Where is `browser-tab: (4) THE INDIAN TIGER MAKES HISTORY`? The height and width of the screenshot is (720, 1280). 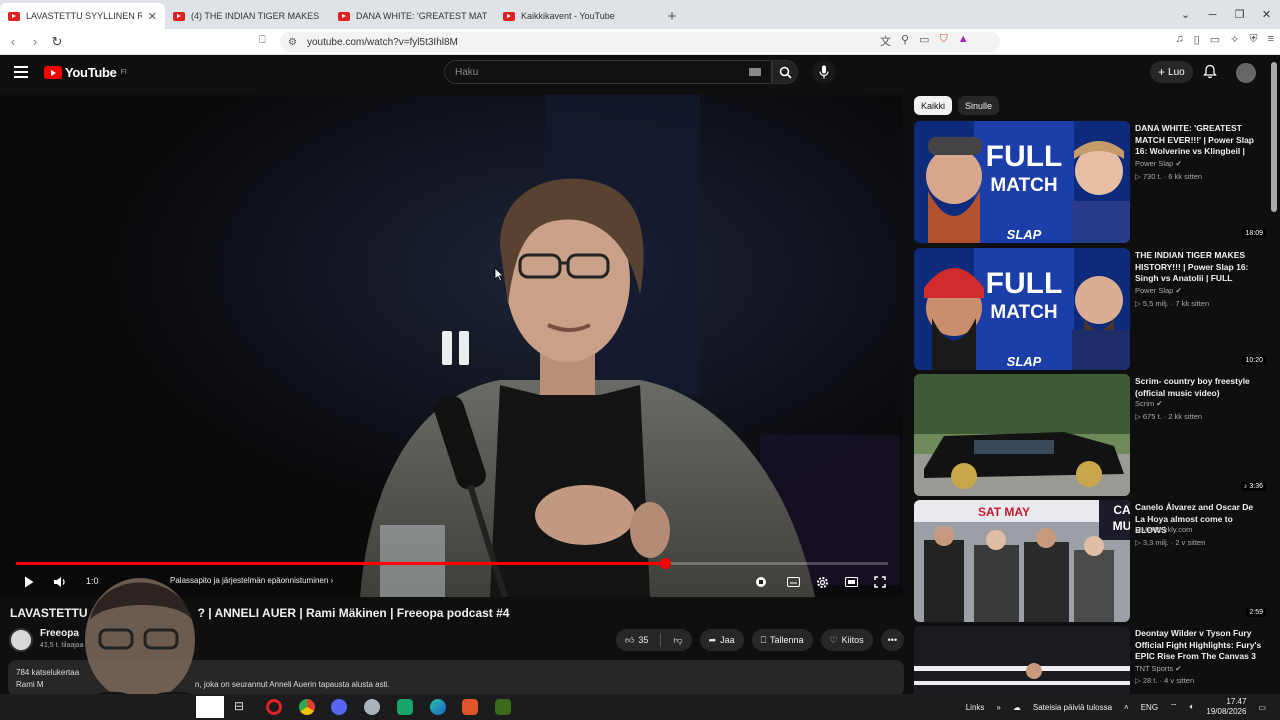 browser-tab: (4) THE INDIAN TIGER MAKES HISTORY is located at coordinates (247, 16).